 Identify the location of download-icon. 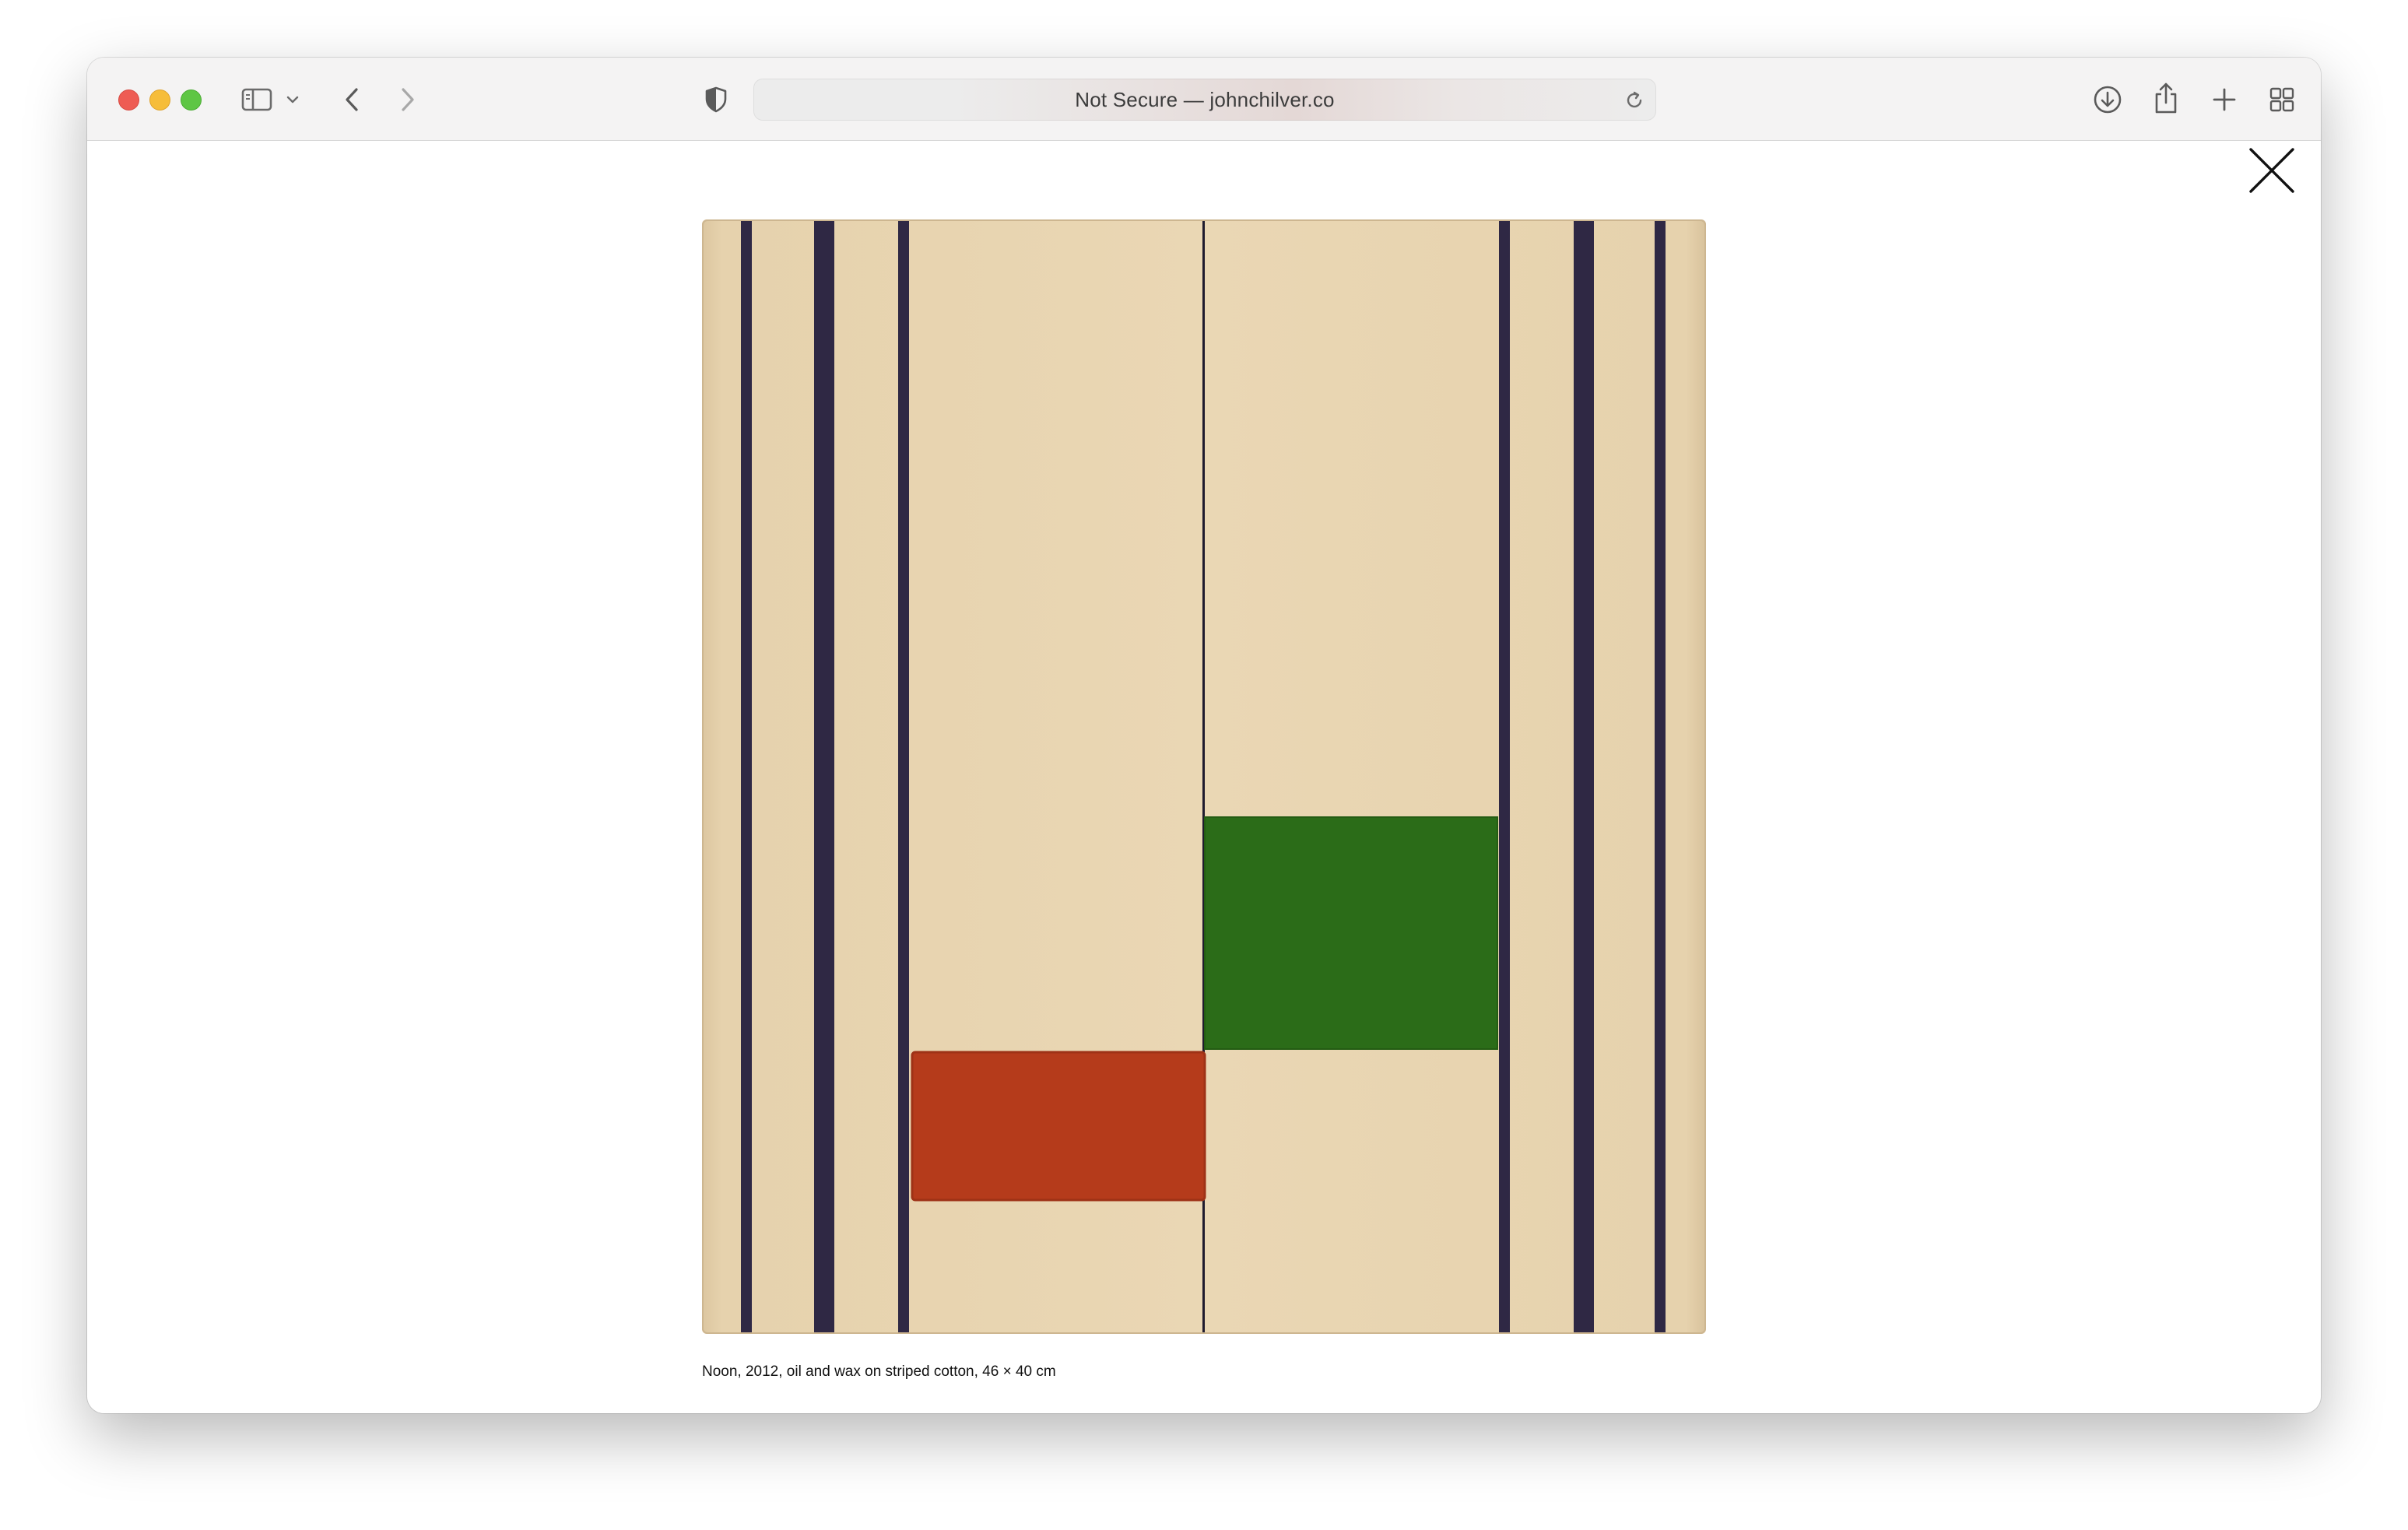
(2107, 100).